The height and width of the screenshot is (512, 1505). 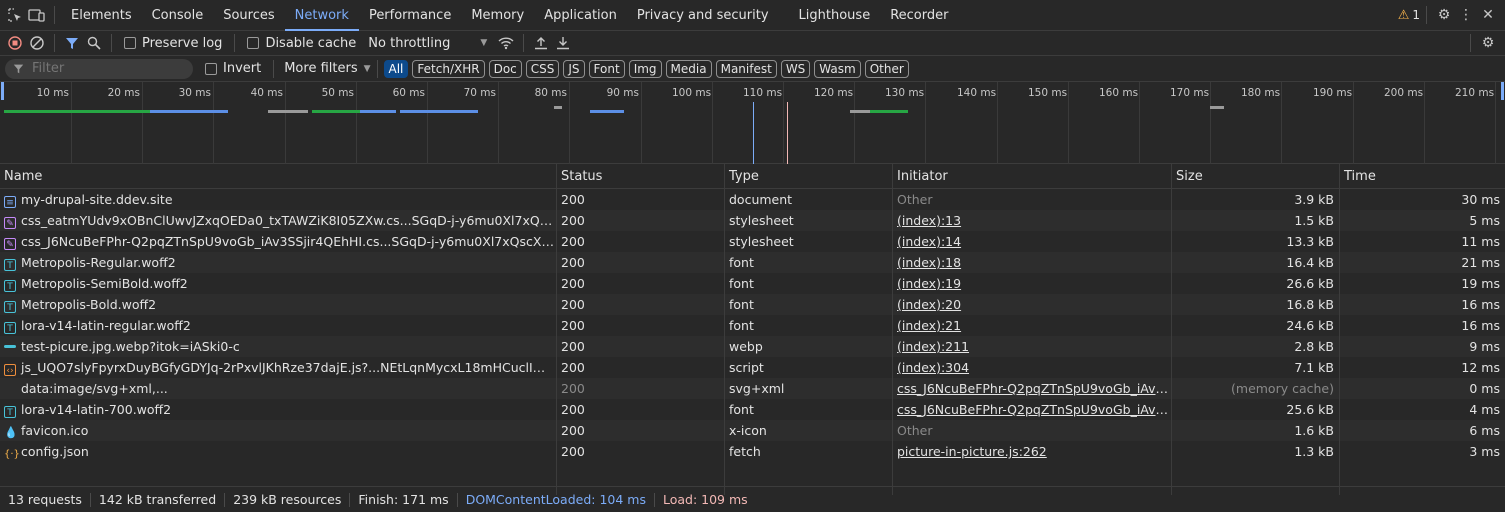 I want to click on tab-memory: Memory, so click(x=497, y=15).